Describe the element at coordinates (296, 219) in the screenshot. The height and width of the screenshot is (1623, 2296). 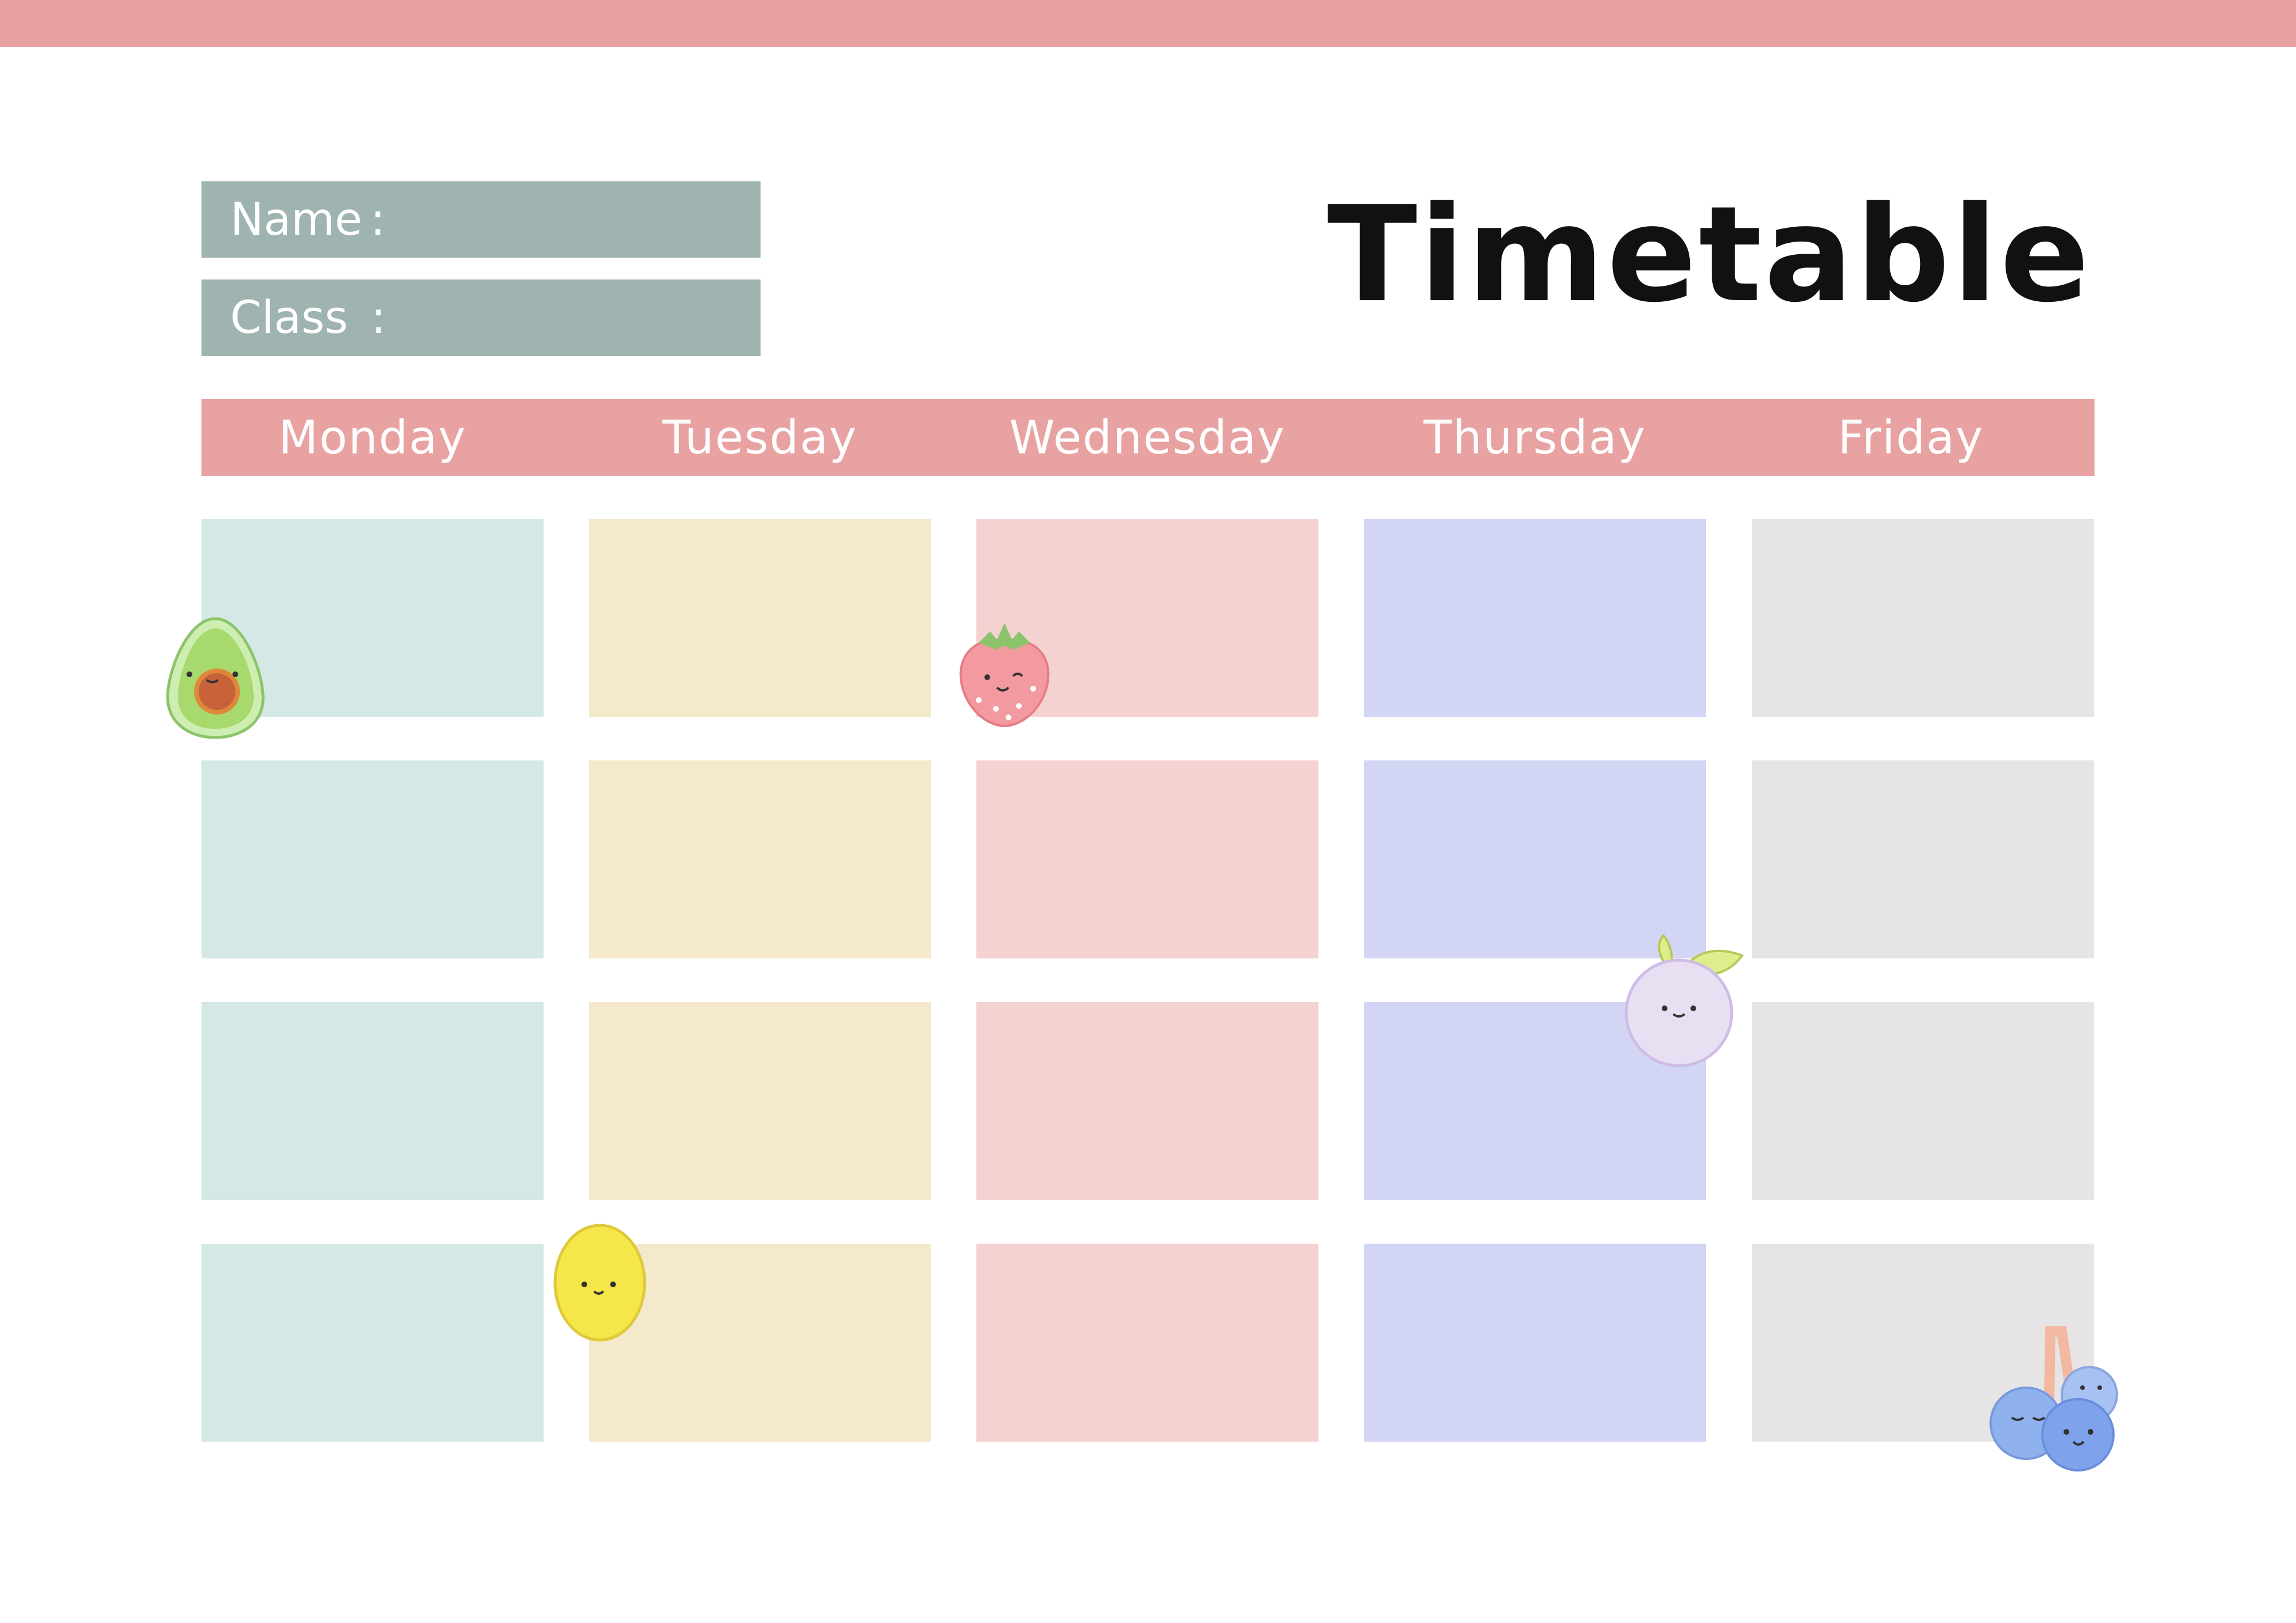
I see `name-label: Name` at that location.